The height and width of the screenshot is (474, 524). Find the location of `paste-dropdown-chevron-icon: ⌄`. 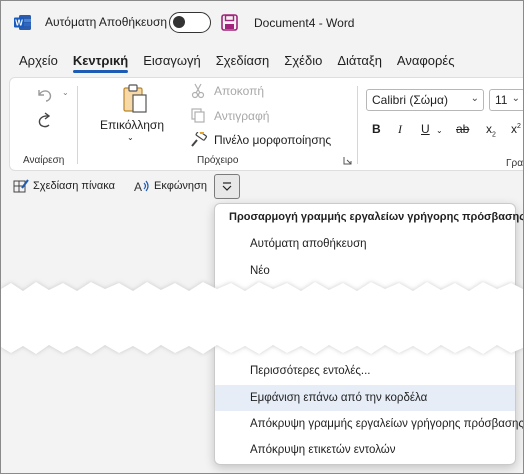

paste-dropdown-chevron-icon: ⌄ is located at coordinates (130, 137).